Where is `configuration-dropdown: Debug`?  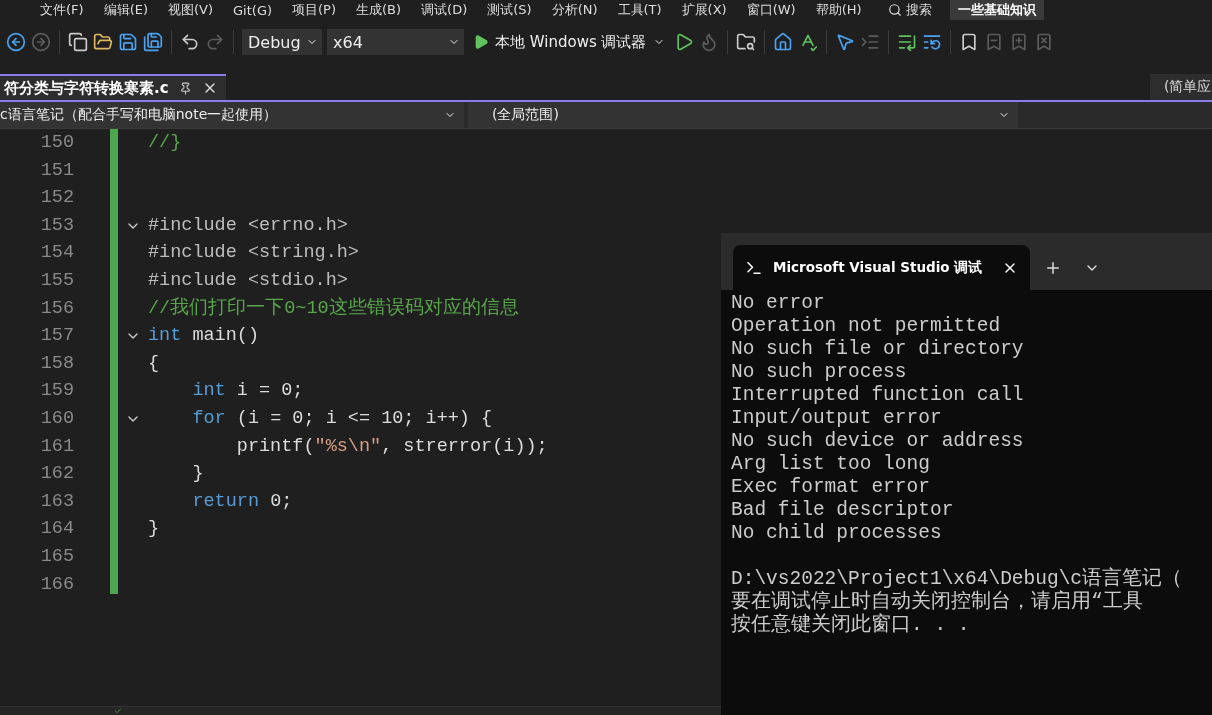
configuration-dropdown: Debug is located at coordinates (282, 42).